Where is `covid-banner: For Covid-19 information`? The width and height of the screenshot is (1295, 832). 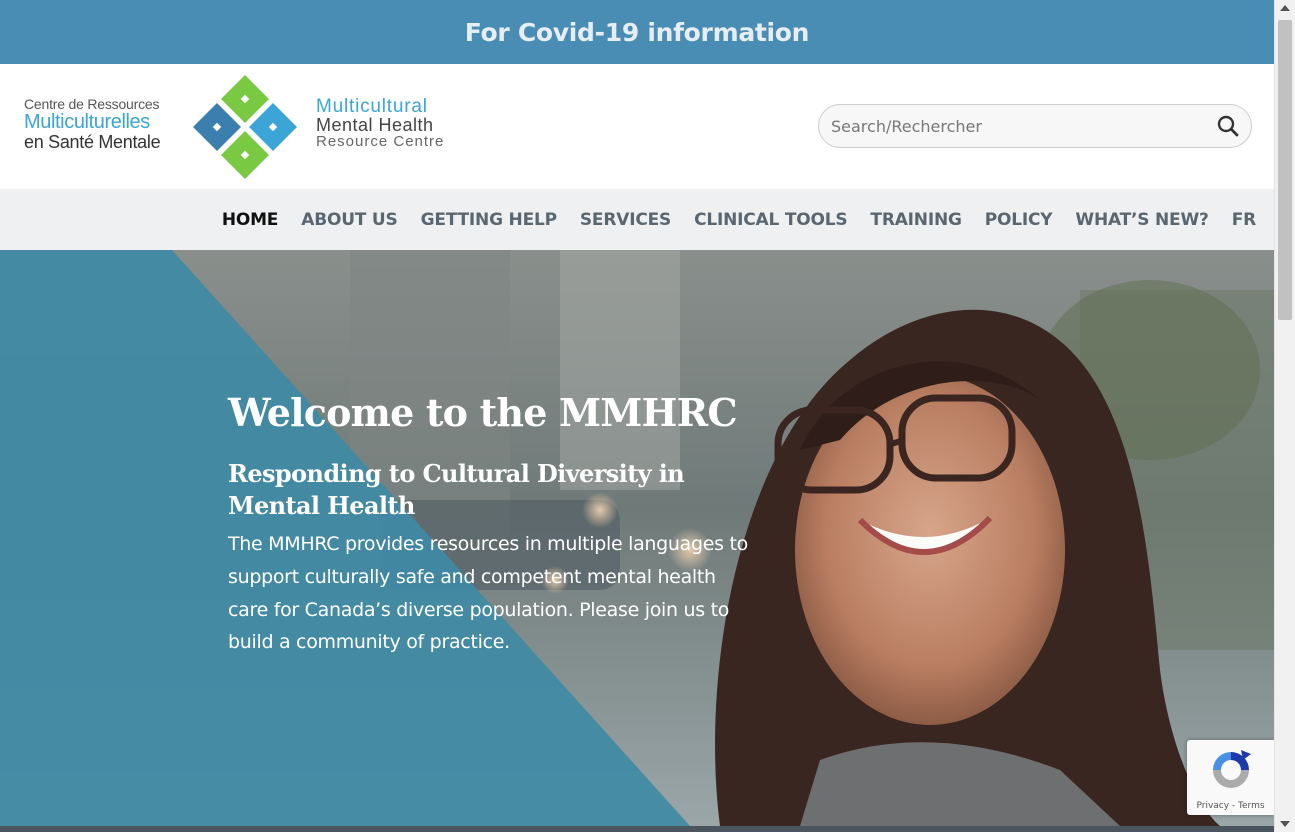
covid-banner: For Covid-19 information is located at coordinates (637, 32).